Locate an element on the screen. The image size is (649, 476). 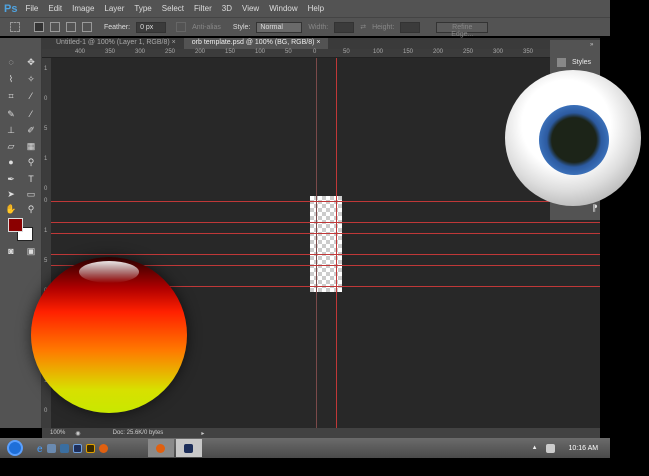
menu-file: File is located at coordinates (31, 8).